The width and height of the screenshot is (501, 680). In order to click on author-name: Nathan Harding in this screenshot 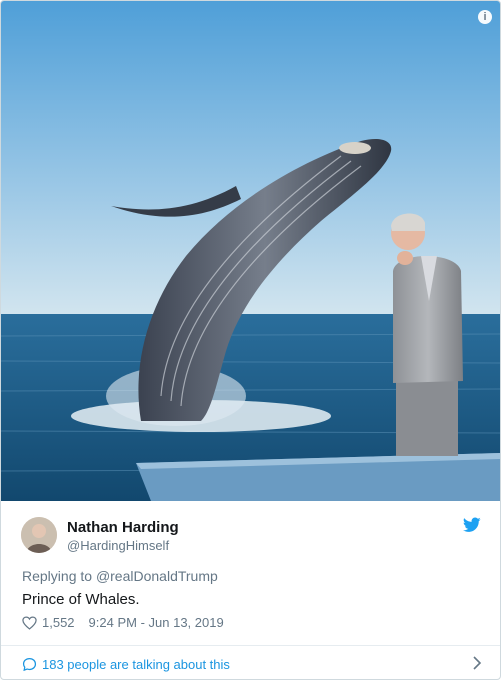, I will do `click(123, 527)`.